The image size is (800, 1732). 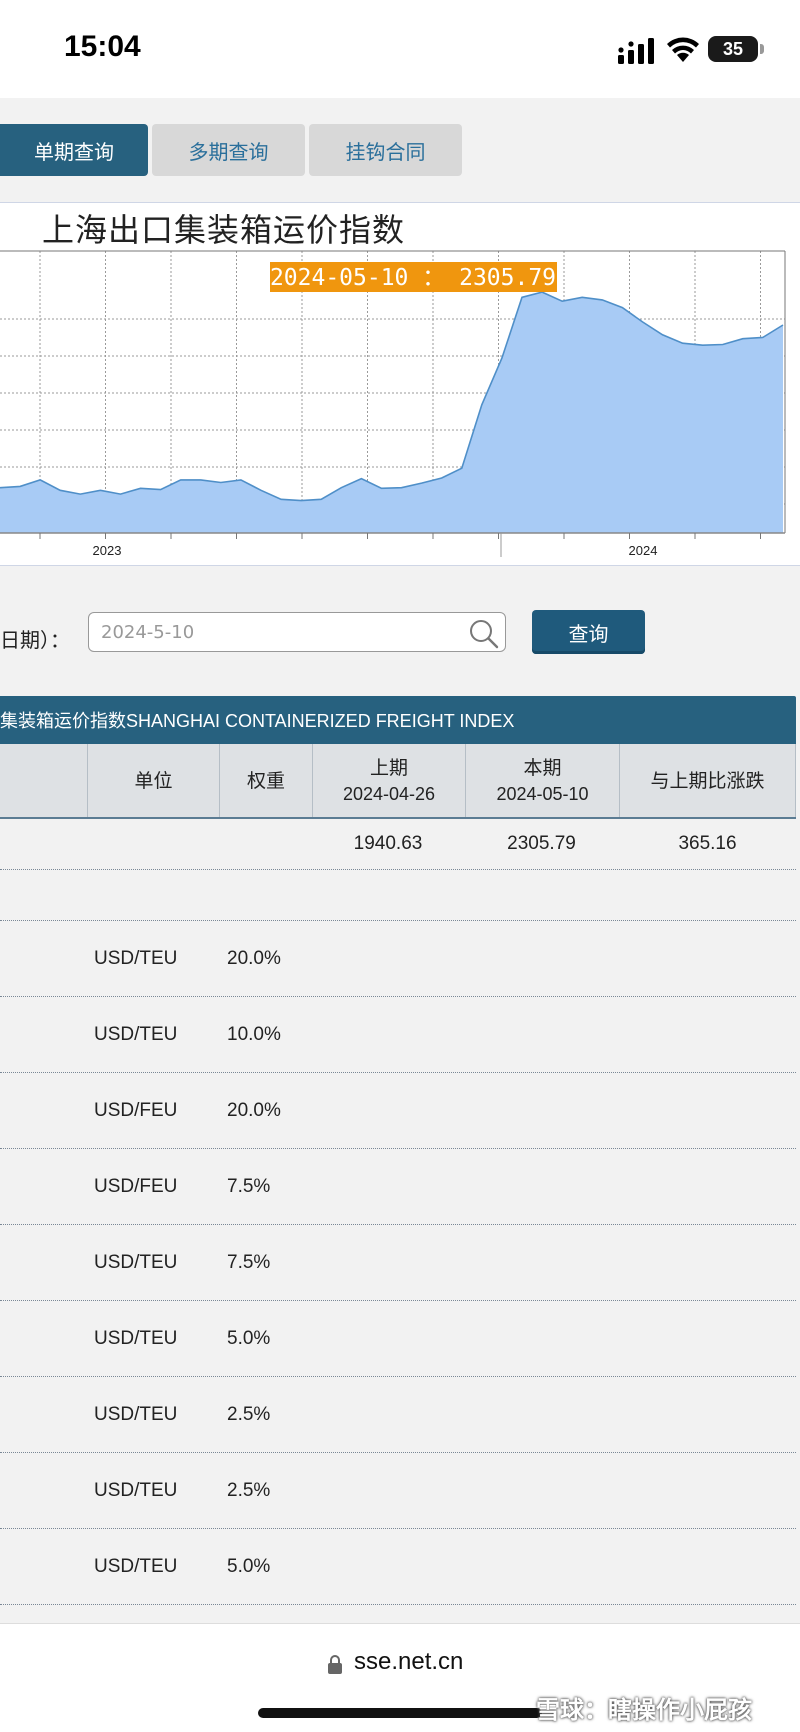 I want to click on composite-previous: 1940.63, so click(x=388, y=843).